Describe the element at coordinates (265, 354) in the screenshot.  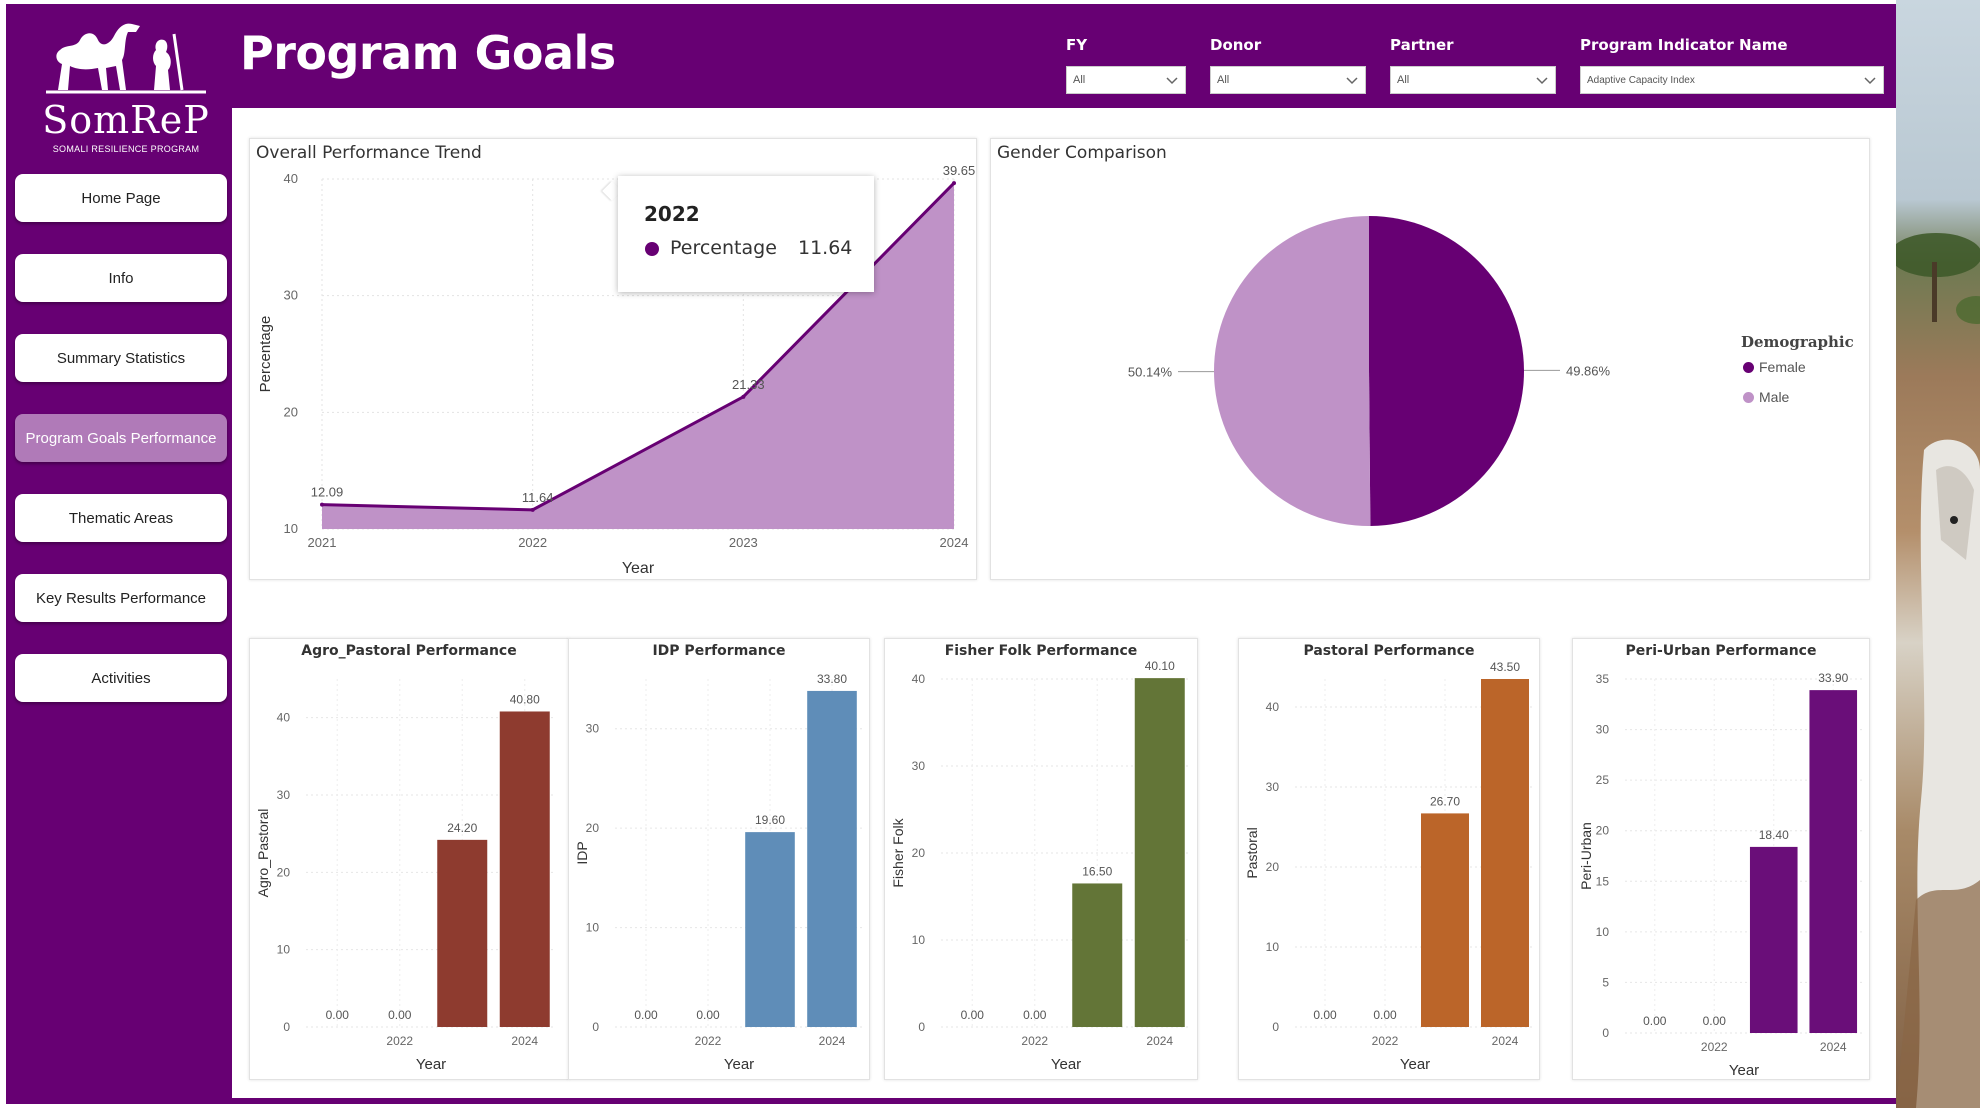
I see `y-axis-title: Percentage` at that location.